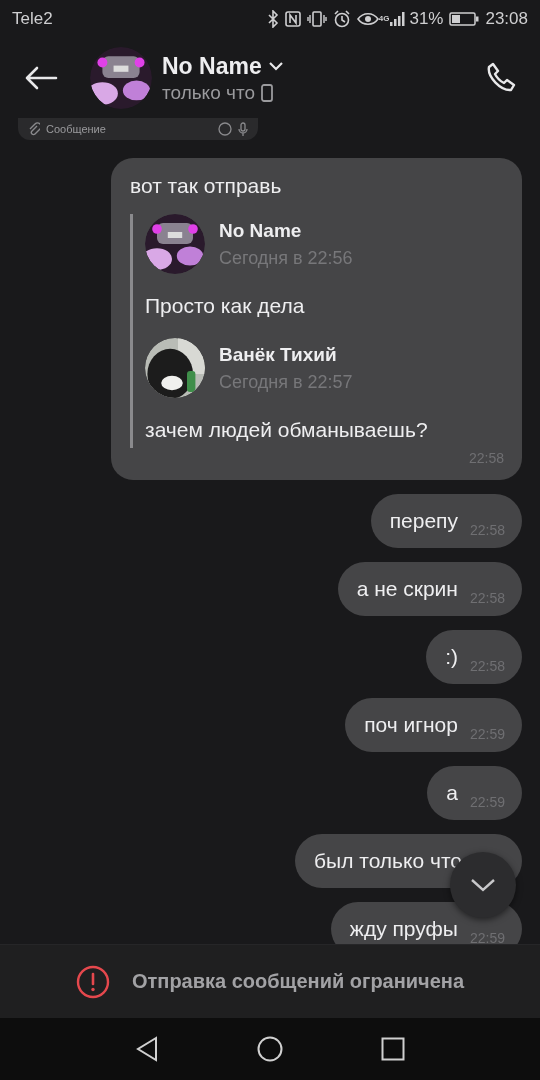 The width and height of the screenshot is (540, 1080). Describe the element at coordinates (76, 129) in the screenshot. I see `message-placeholder: Сообщение` at that location.